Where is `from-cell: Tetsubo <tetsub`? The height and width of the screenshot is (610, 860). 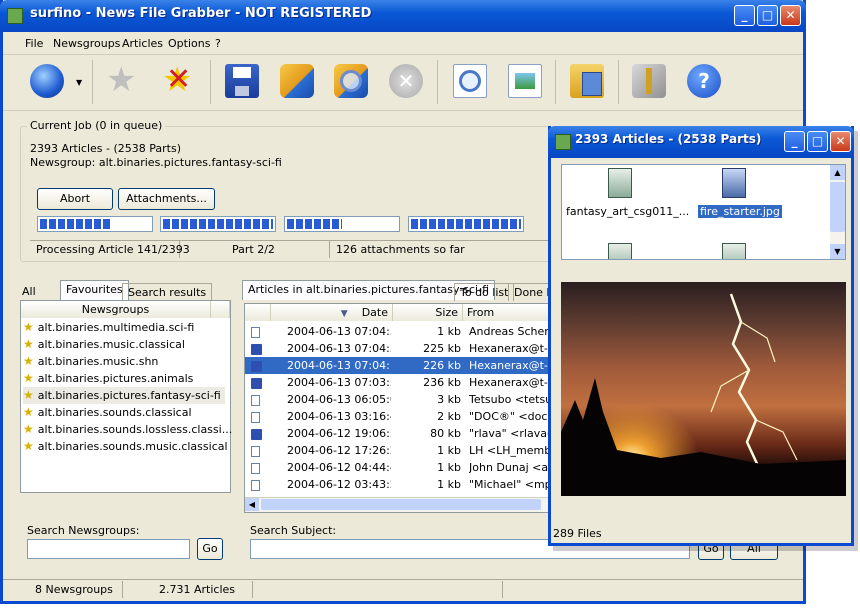
from-cell: Tetsubo <tetsub is located at coordinates (511, 399).